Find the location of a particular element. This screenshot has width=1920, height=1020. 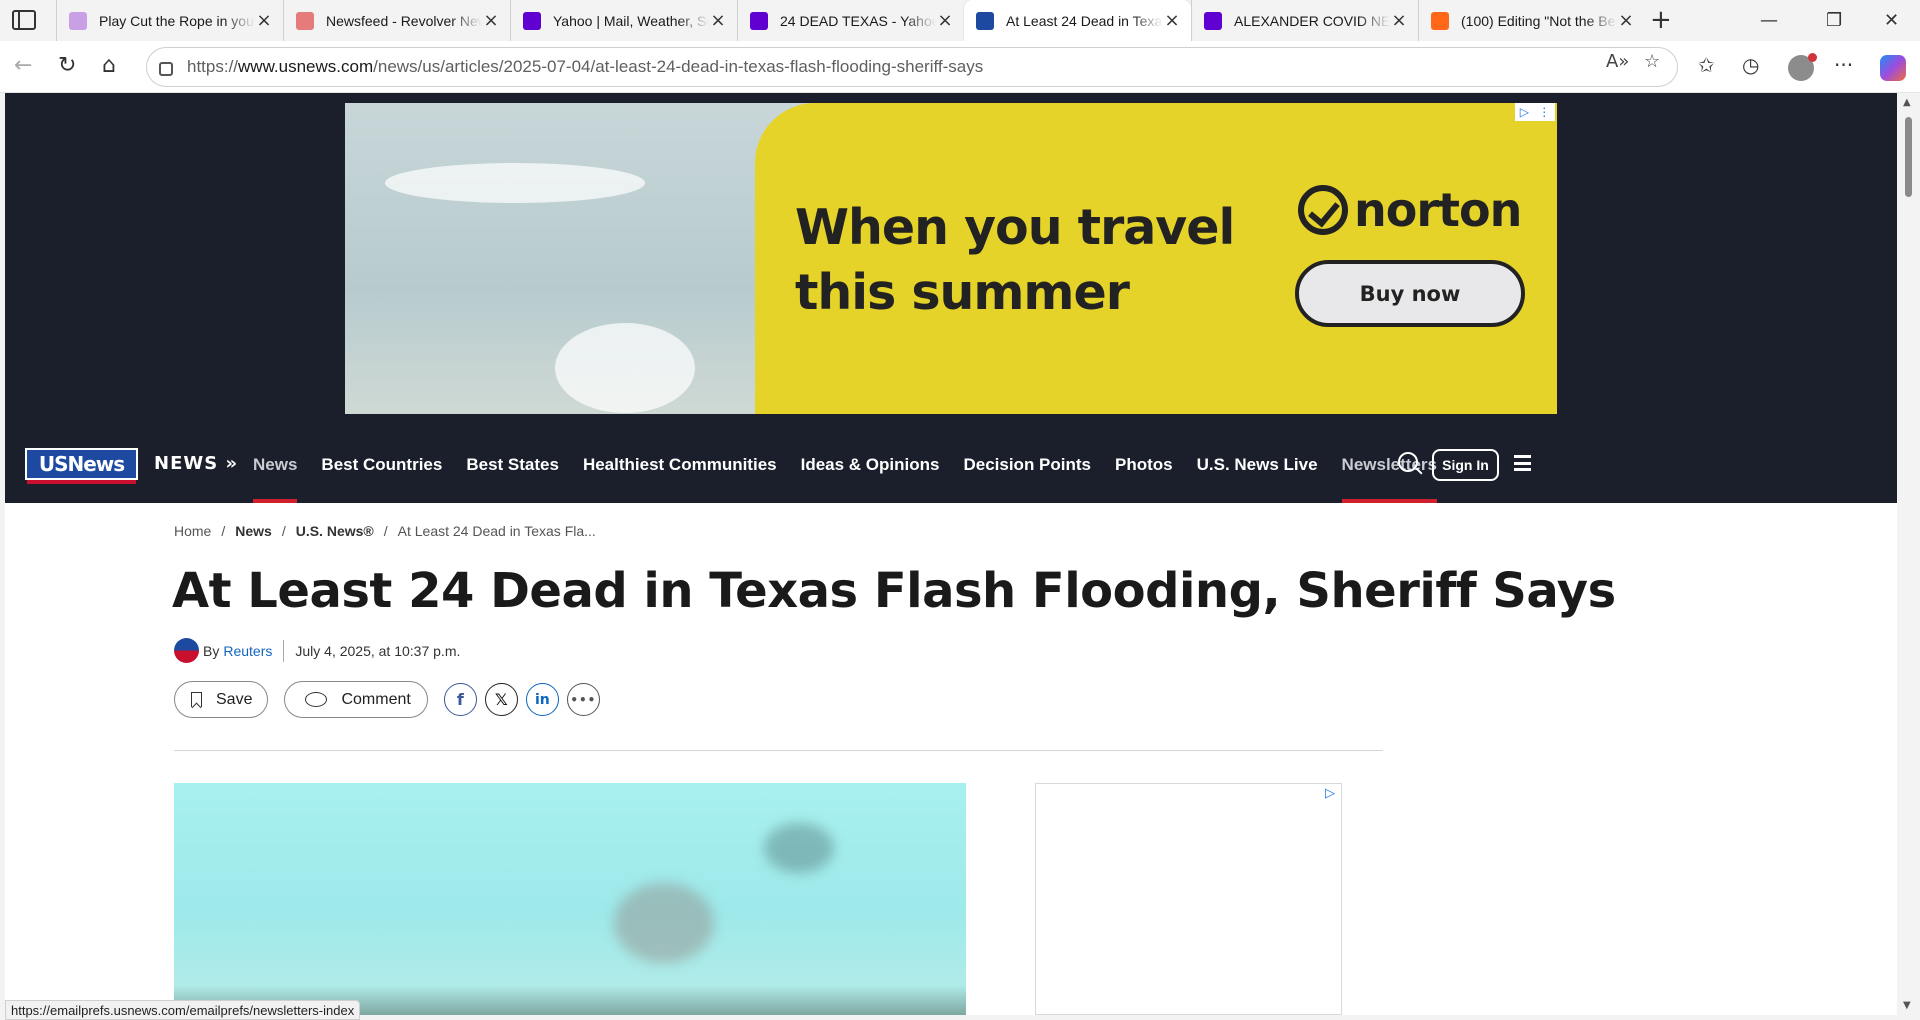

ad-headline-line1: When you travel is located at coordinates (1015, 227).